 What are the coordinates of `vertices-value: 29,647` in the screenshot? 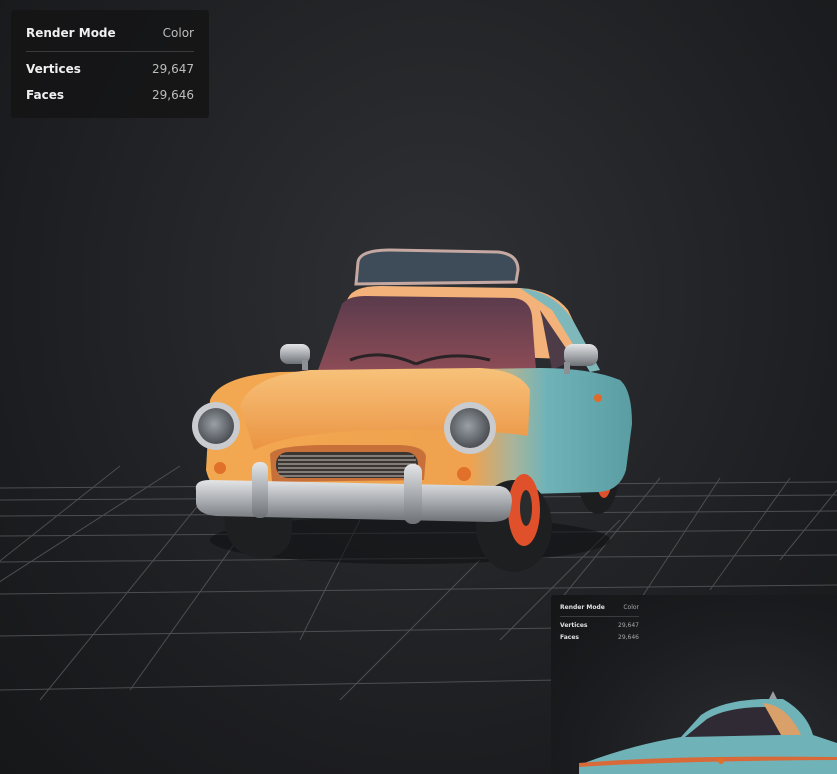 It's located at (173, 69).